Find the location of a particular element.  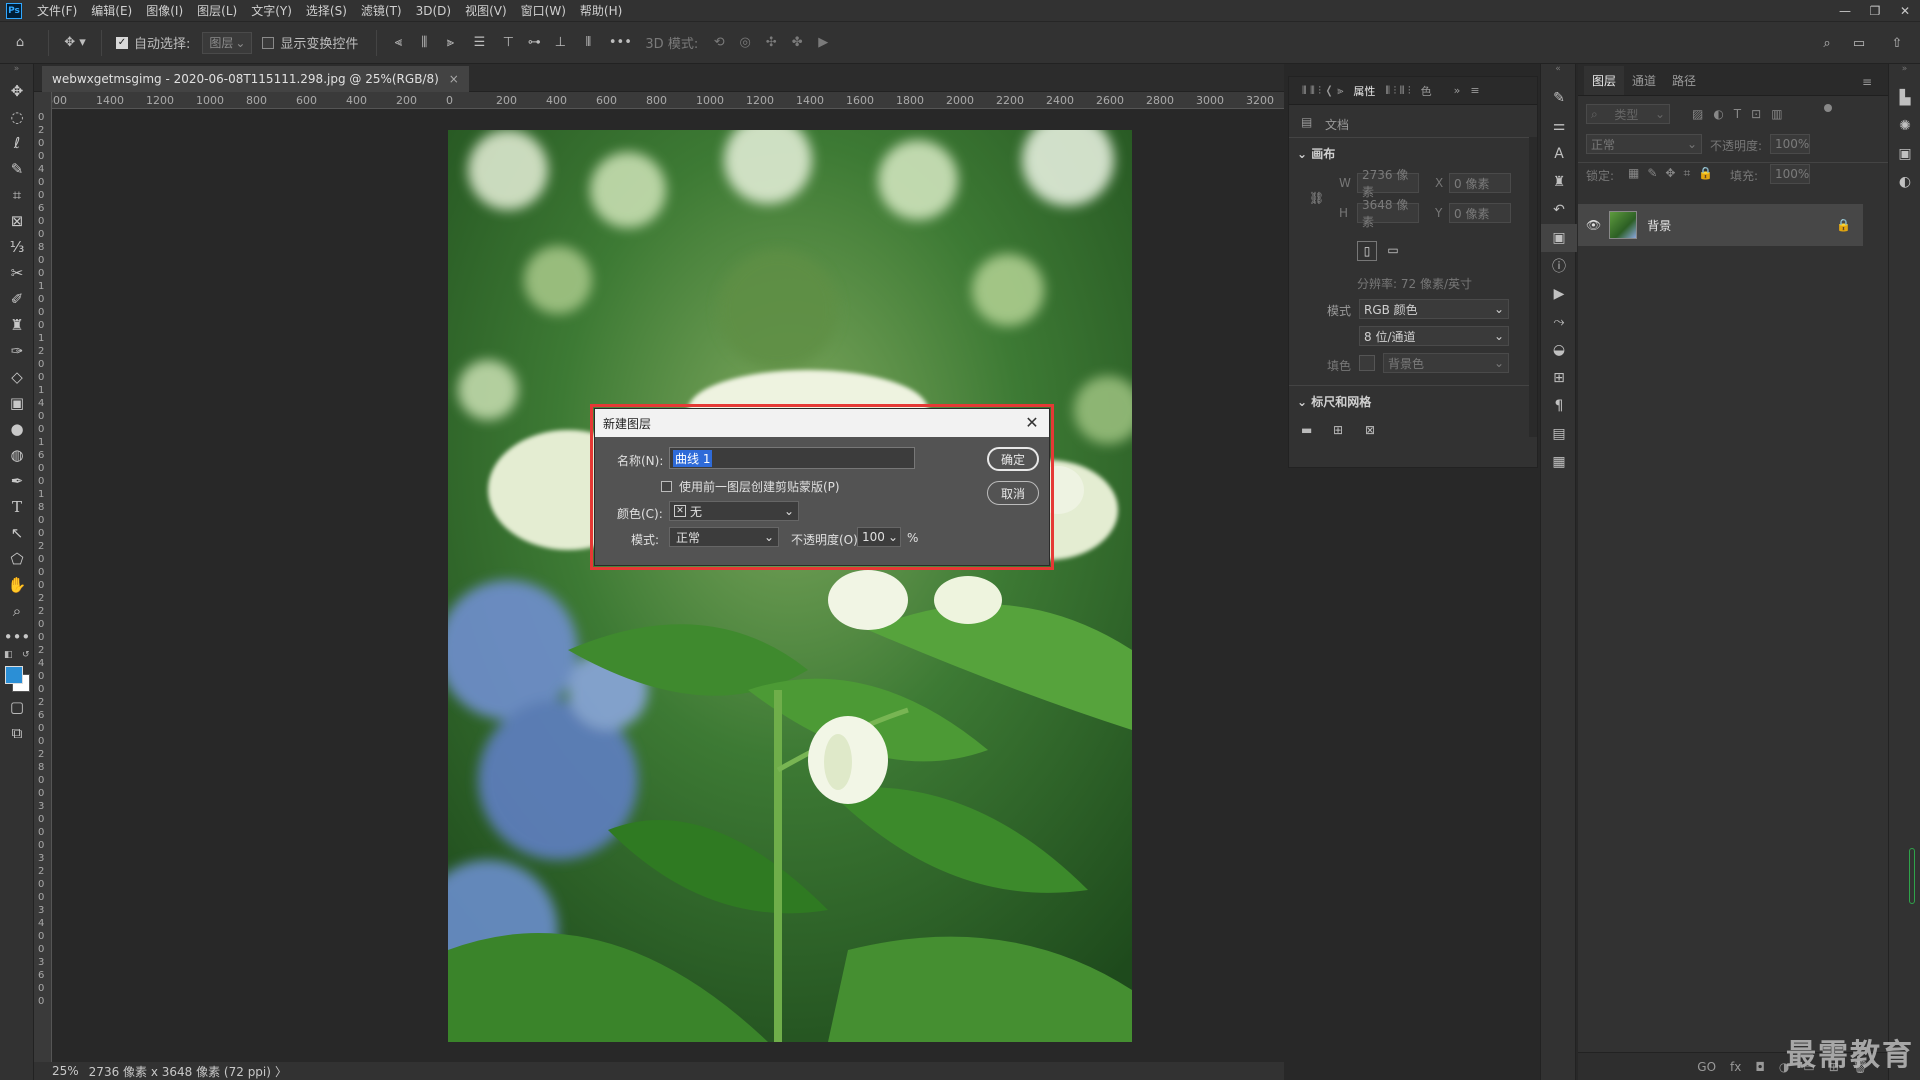

clip-mask-checkbox is located at coordinates (666, 486).